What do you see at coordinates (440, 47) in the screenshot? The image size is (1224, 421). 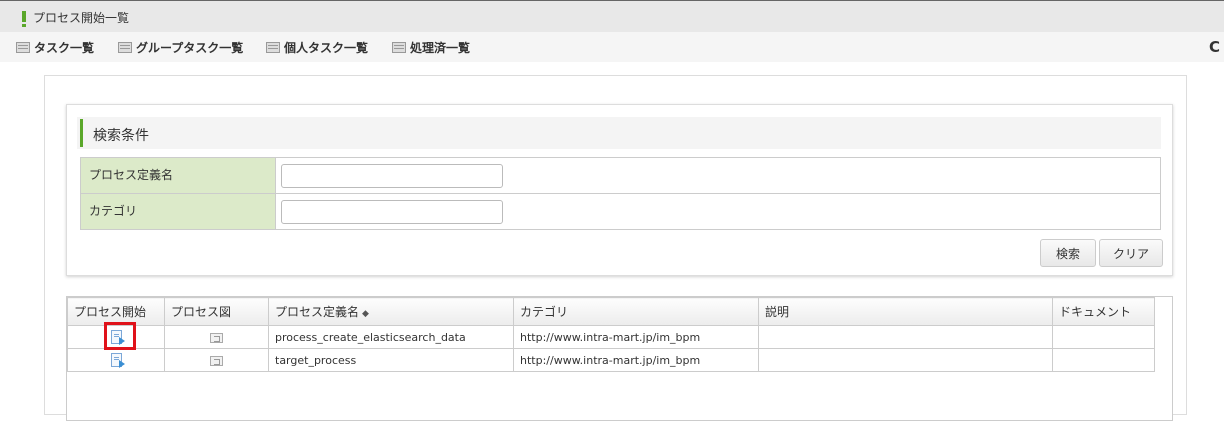 I see `tab-label: 処理済一覧` at bounding box center [440, 47].